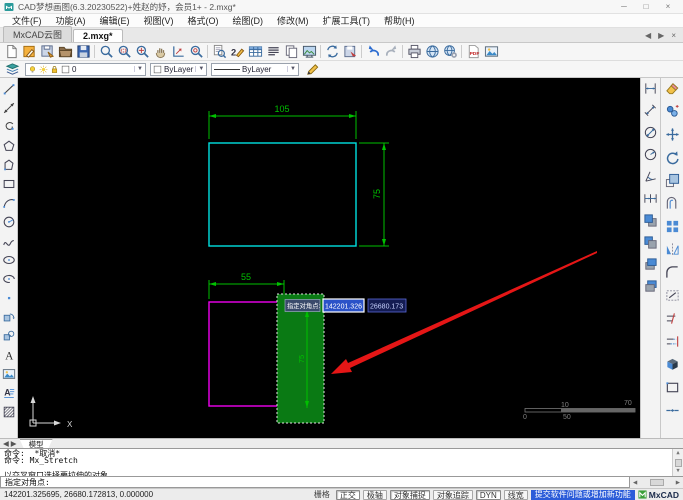  What do you see at coordinates (8, 183) in the screenshot?
I see `rectangle-button` at bounding box center [8, 183].